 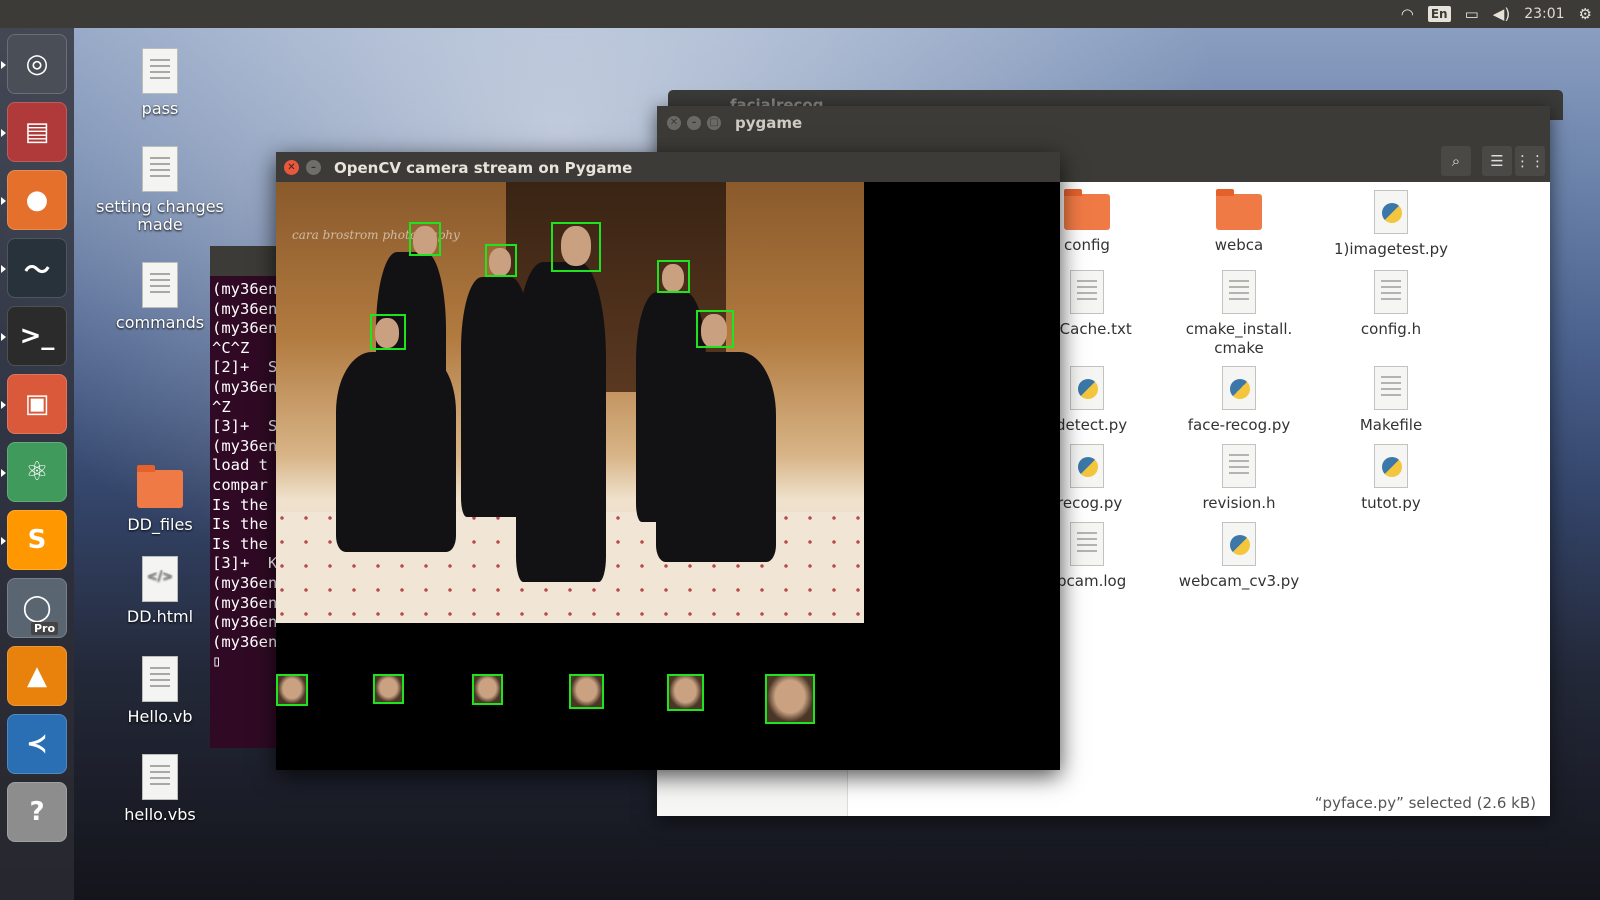 What do you see at coordinates (160, 814) in the screenshot?
I see `desktop-icon-label: hello.vbs` at bounding box center [160, 814].